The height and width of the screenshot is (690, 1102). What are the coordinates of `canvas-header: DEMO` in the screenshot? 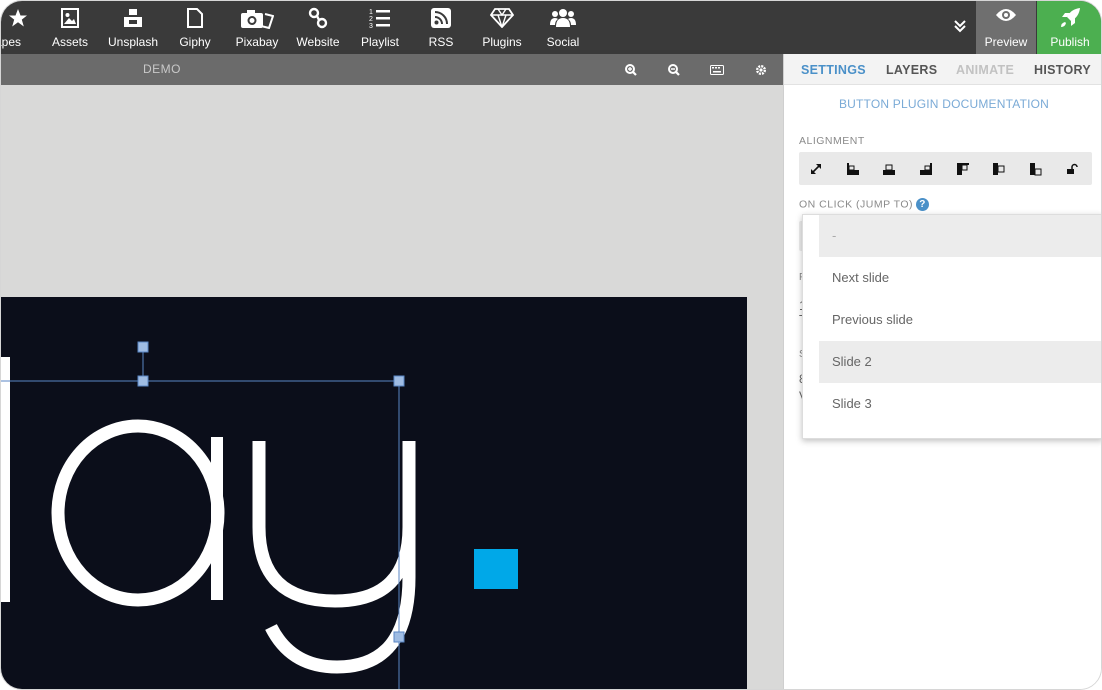 It's located at (392, 69).